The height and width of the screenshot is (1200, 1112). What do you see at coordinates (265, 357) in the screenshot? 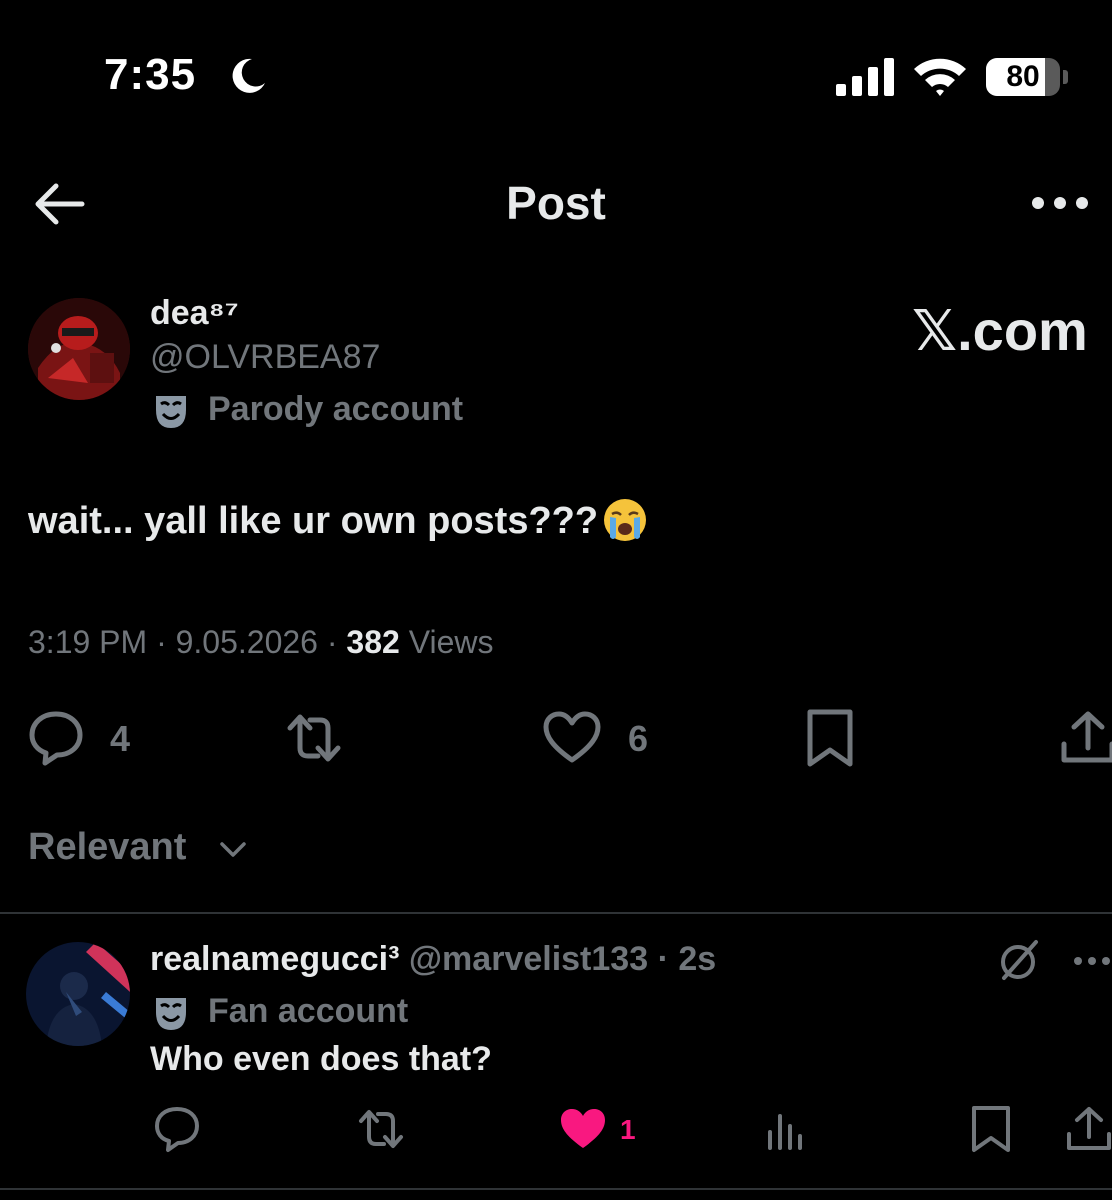
I see `author-handle: @OLVRBEA87` at bounding box center [265, 357].